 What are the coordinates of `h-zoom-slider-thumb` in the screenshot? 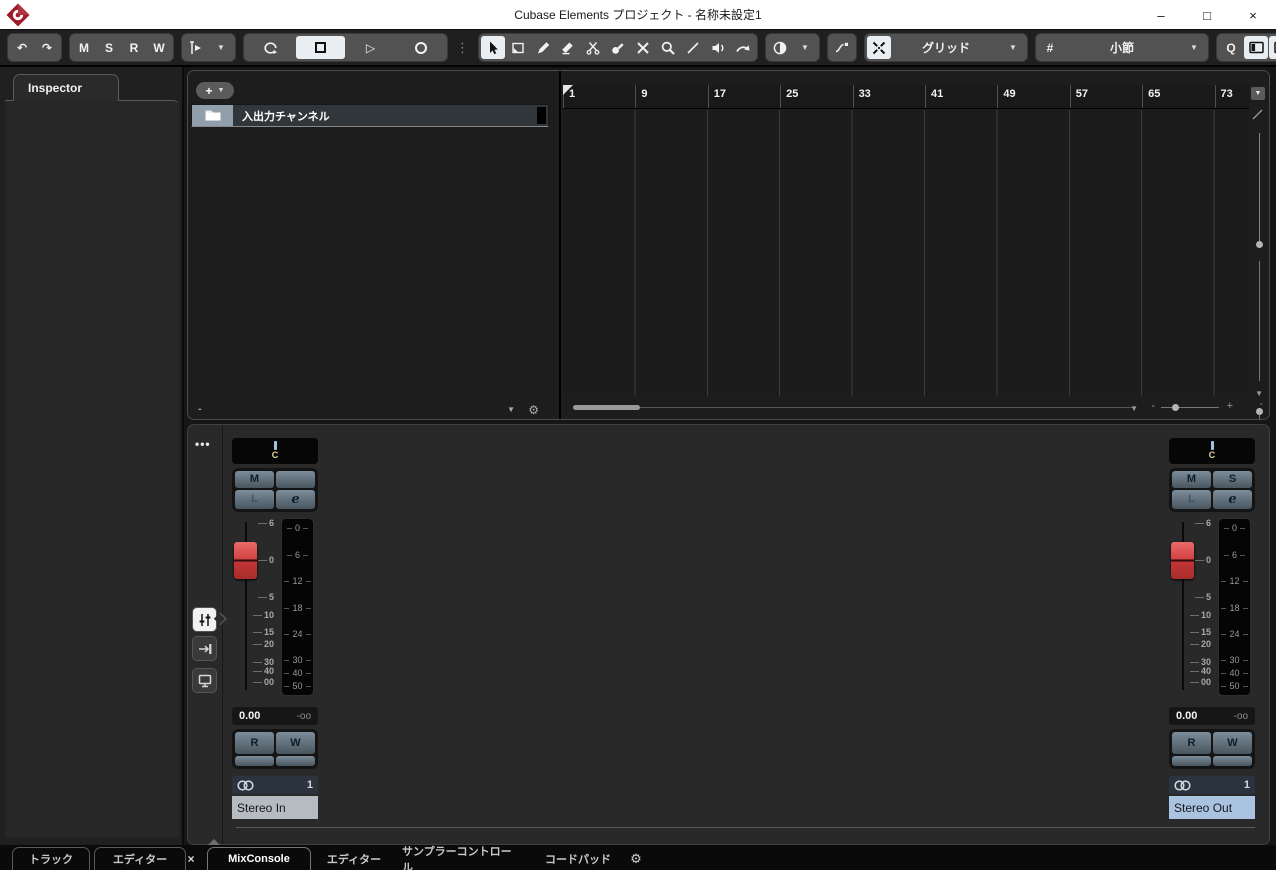 It's located at (1175, 407).